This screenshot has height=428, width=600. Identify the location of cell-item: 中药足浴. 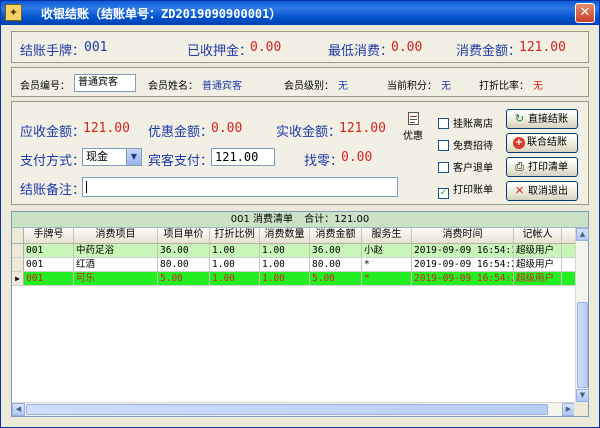
(116, 250).